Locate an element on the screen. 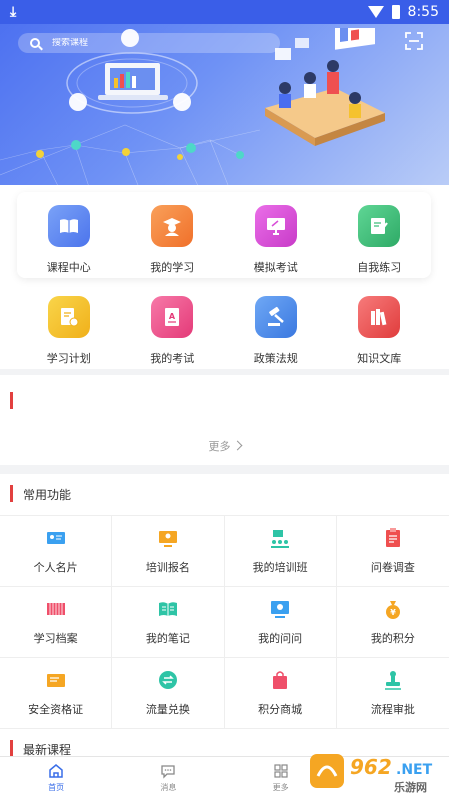  grid-item-course-center: 课程中心 is located at coordinates (69, 240).